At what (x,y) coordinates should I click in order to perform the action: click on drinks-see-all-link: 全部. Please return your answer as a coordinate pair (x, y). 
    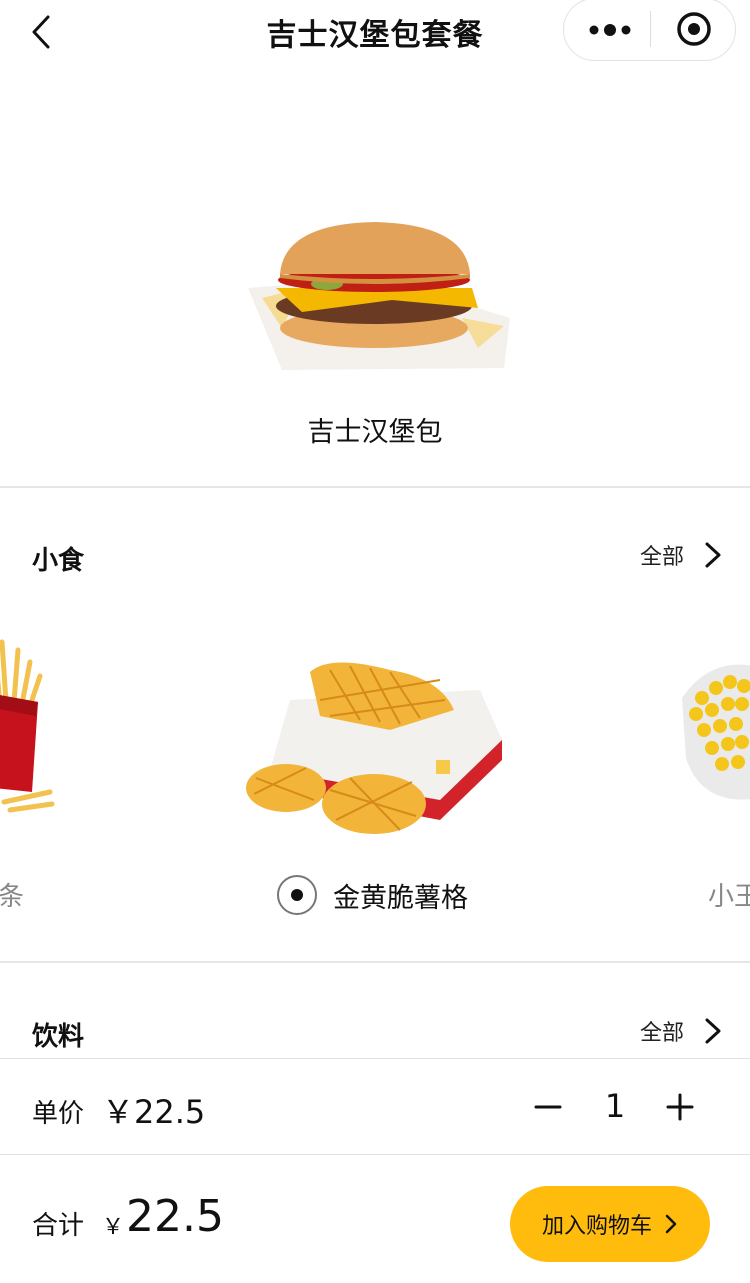
    Looking at the image, I should click on (681, 1031).